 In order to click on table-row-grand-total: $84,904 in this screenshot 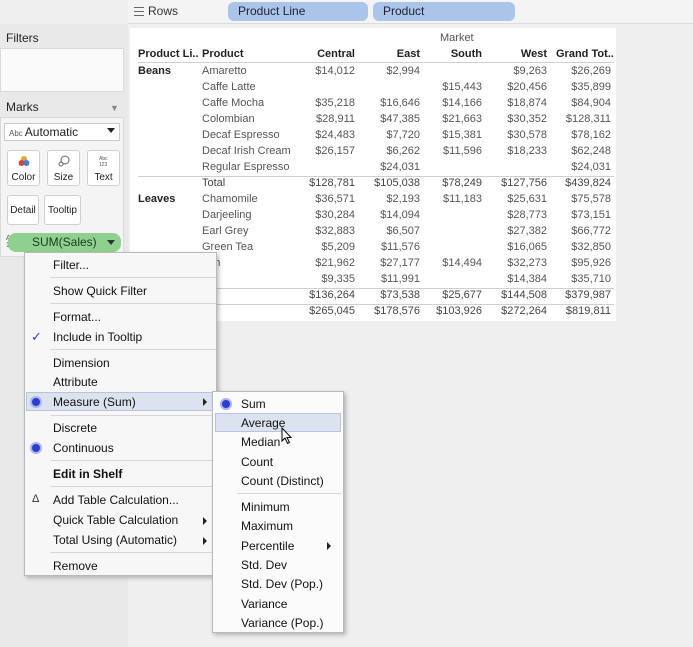, I will do `click(583, 103)`.